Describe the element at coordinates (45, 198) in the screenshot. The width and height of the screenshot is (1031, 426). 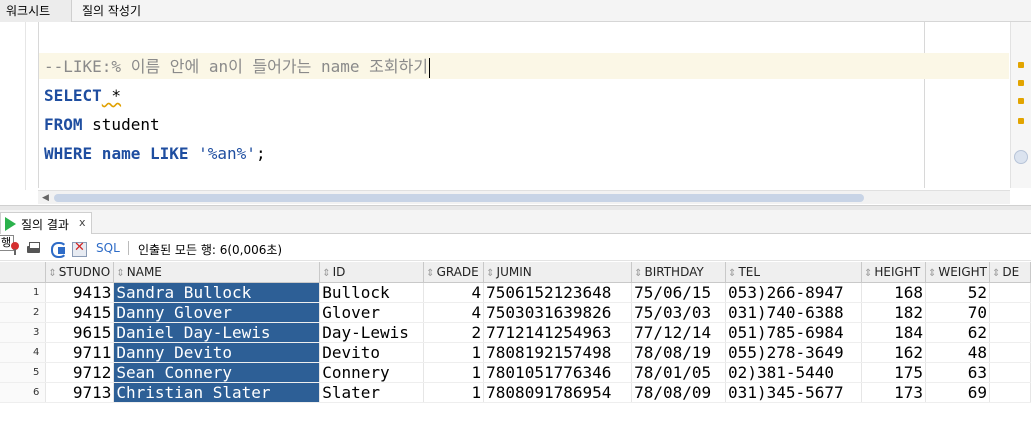
I see `scroll-left-icon: ◀` at that location.